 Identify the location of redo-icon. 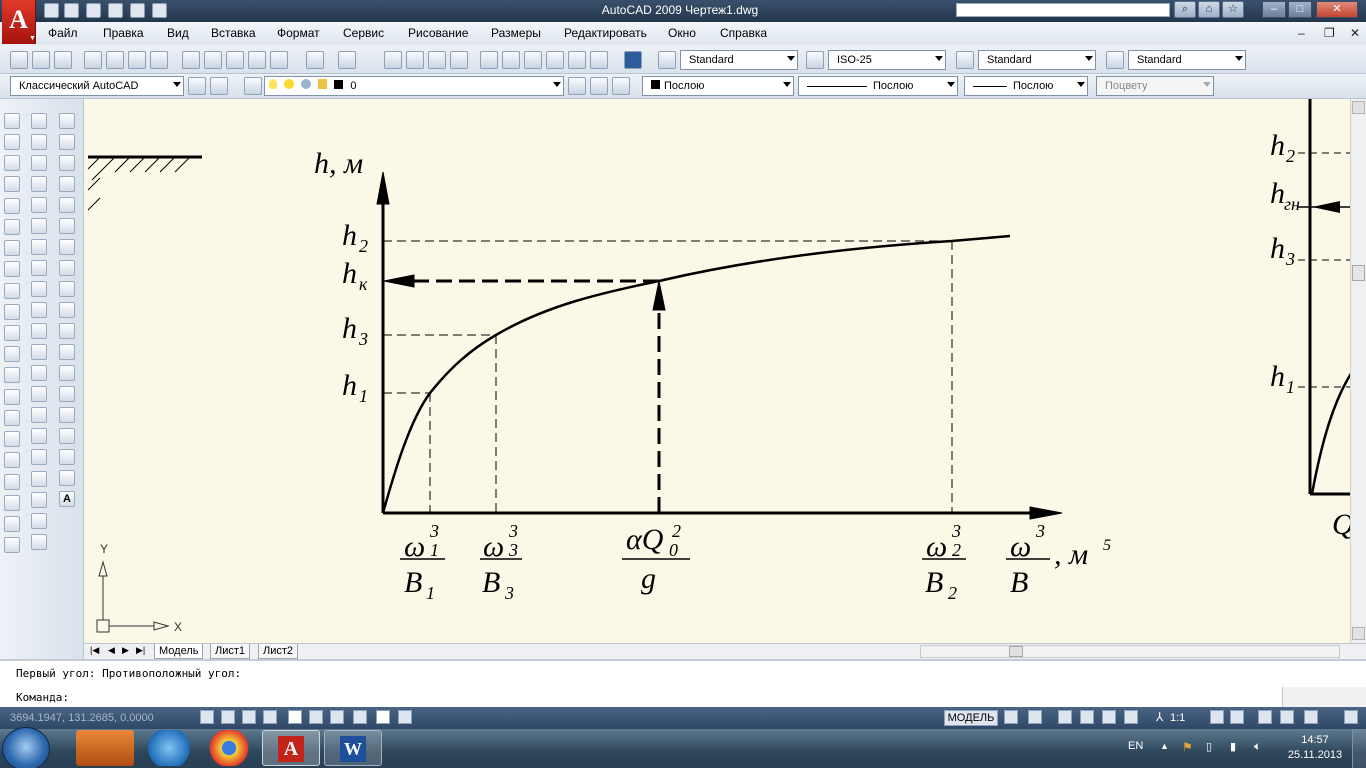
(159, 10).